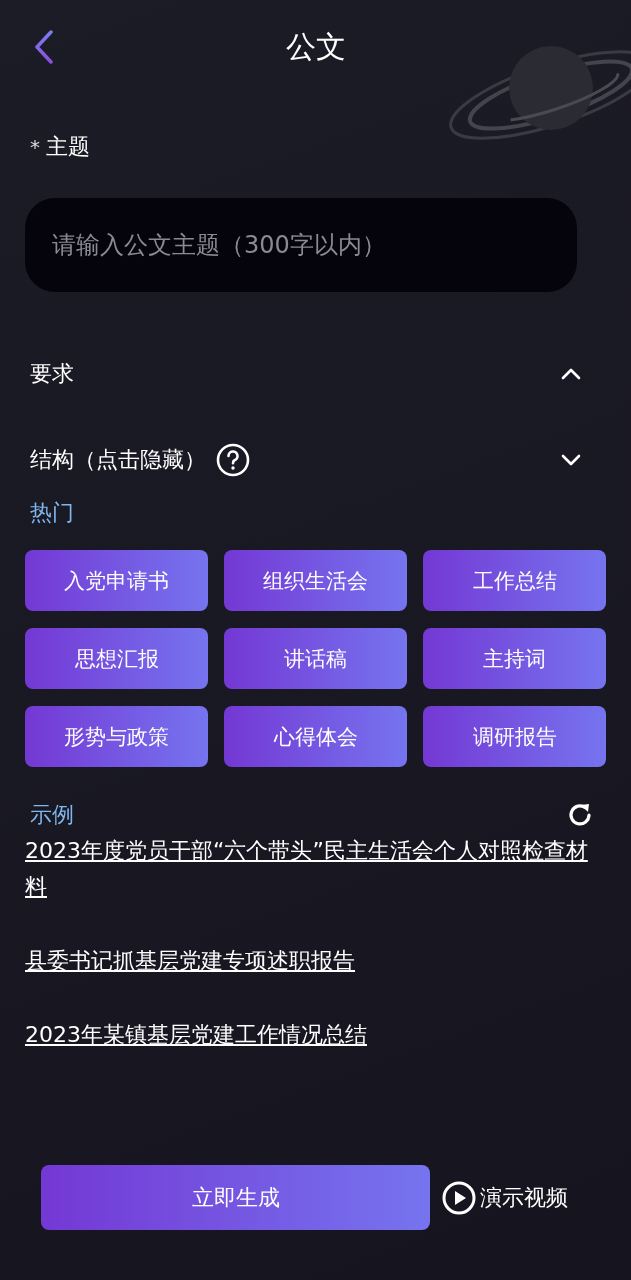 The width and height of the screenshot is (631, 1280). What do you see at coordinates (35, 147) in the screenshot?
I see `required-mark: *` at bounding box center [35, 147].